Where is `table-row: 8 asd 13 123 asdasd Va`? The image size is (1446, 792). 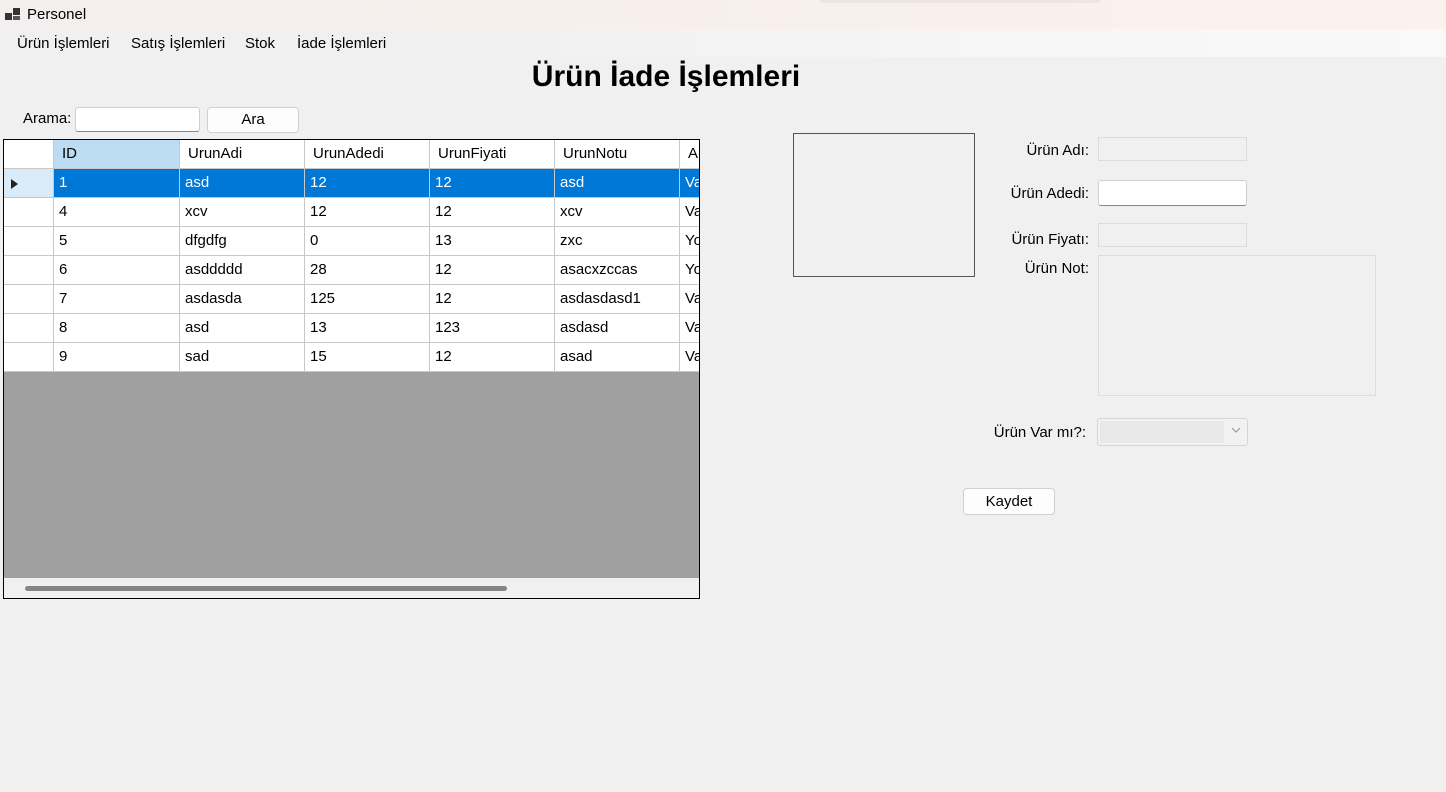
table-row: 8 asd 13 123 asdasd Va is located at coordinates (351, 328).